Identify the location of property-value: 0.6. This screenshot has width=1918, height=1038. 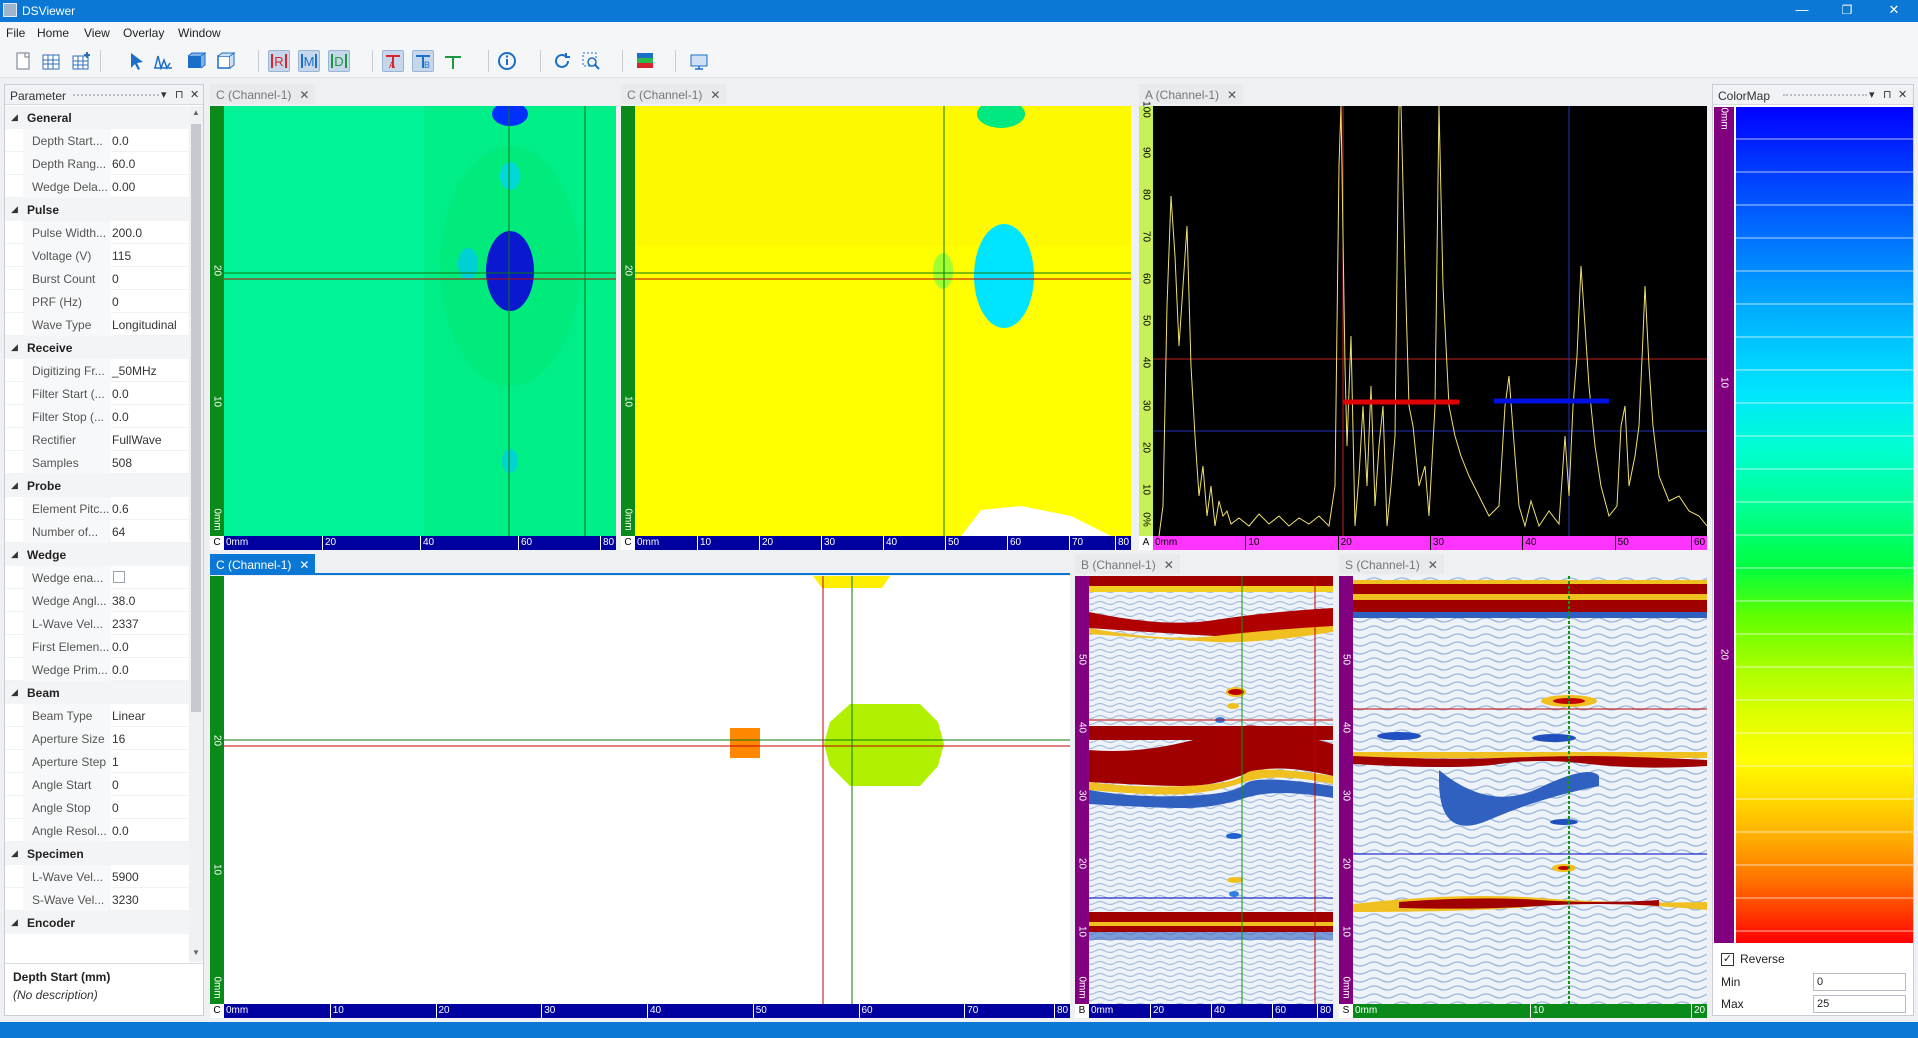
(120, 509).